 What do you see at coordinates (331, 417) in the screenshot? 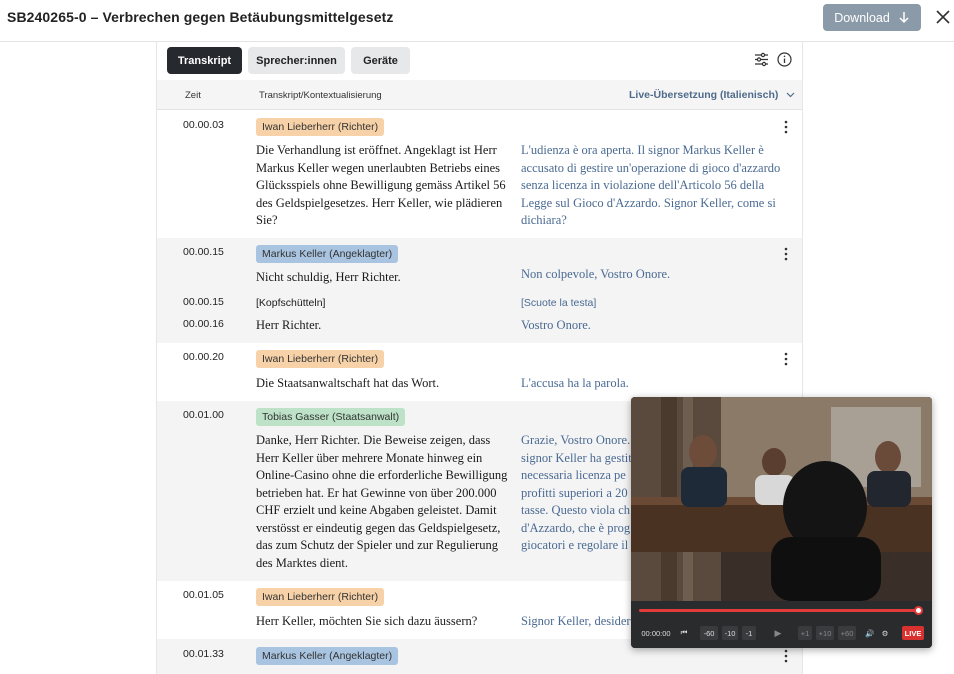
I see `speaker-badge: Tobias Gasser (Staatsanwalt)` at bounding box center [331, 417].